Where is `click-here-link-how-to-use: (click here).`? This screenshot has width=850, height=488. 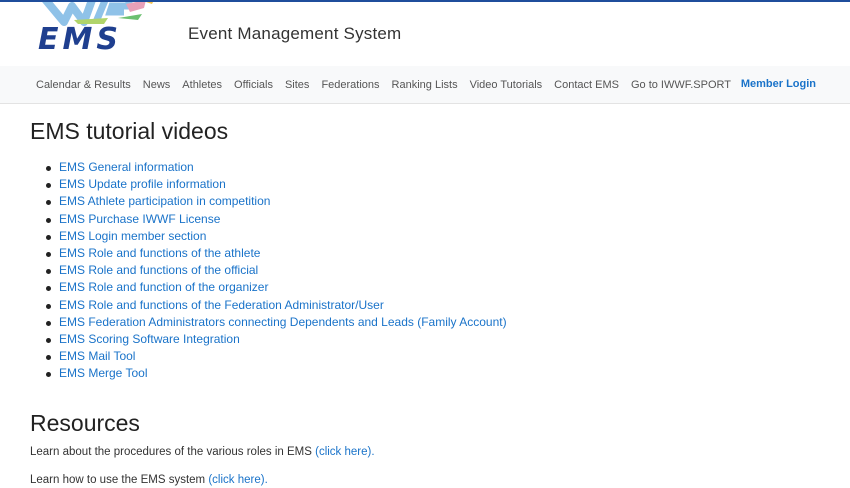
click-here-link-how-to-use: (click here). is located at coordinates (237, 480).